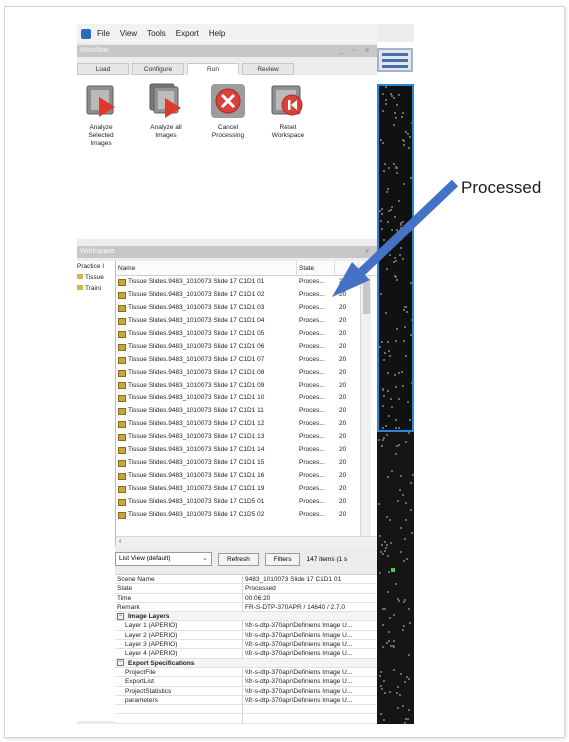 This screenshot has width=569, height=742. Describe the element at coordinates (179, 681) in the screenshot. I see `property-key: ExportList` at that location.